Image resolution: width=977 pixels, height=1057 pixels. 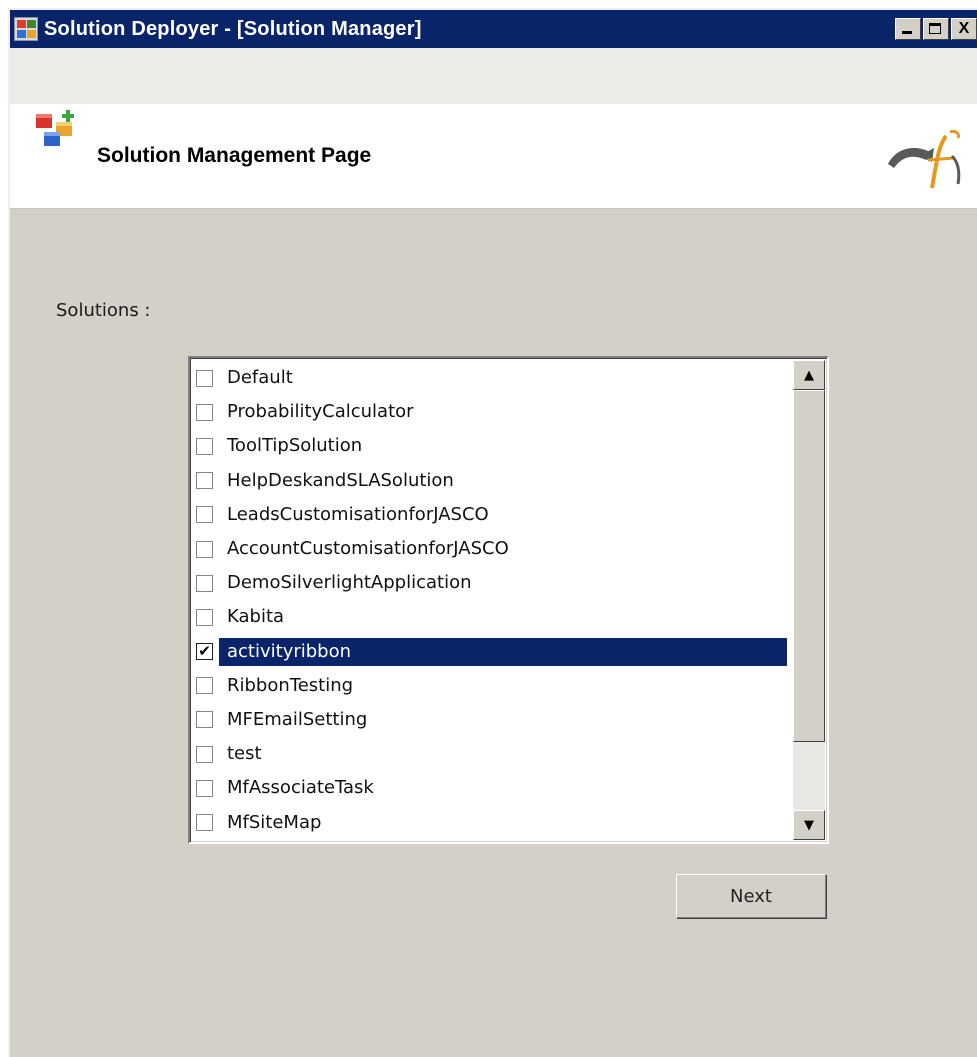 I want to click on close-icon: X, so click(x=964, y=28).